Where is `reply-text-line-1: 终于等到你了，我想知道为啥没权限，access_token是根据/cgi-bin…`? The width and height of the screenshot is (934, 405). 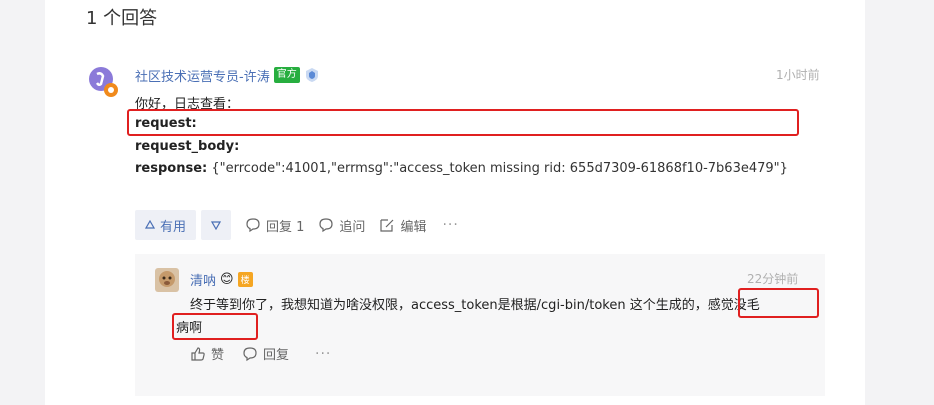
reply-text-line-1: 终于等到你了，我想知道为啥没权限，access_token是根据/cgi-bin… is located at coordinates (475, 305).